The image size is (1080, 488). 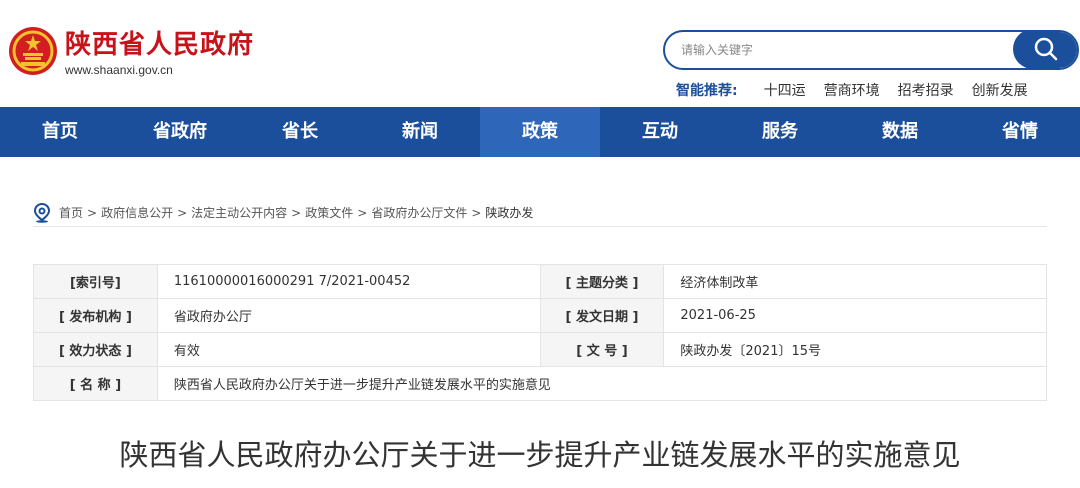 I want to click on nav-item-interaction: 互动, so click(x=660, y=132).